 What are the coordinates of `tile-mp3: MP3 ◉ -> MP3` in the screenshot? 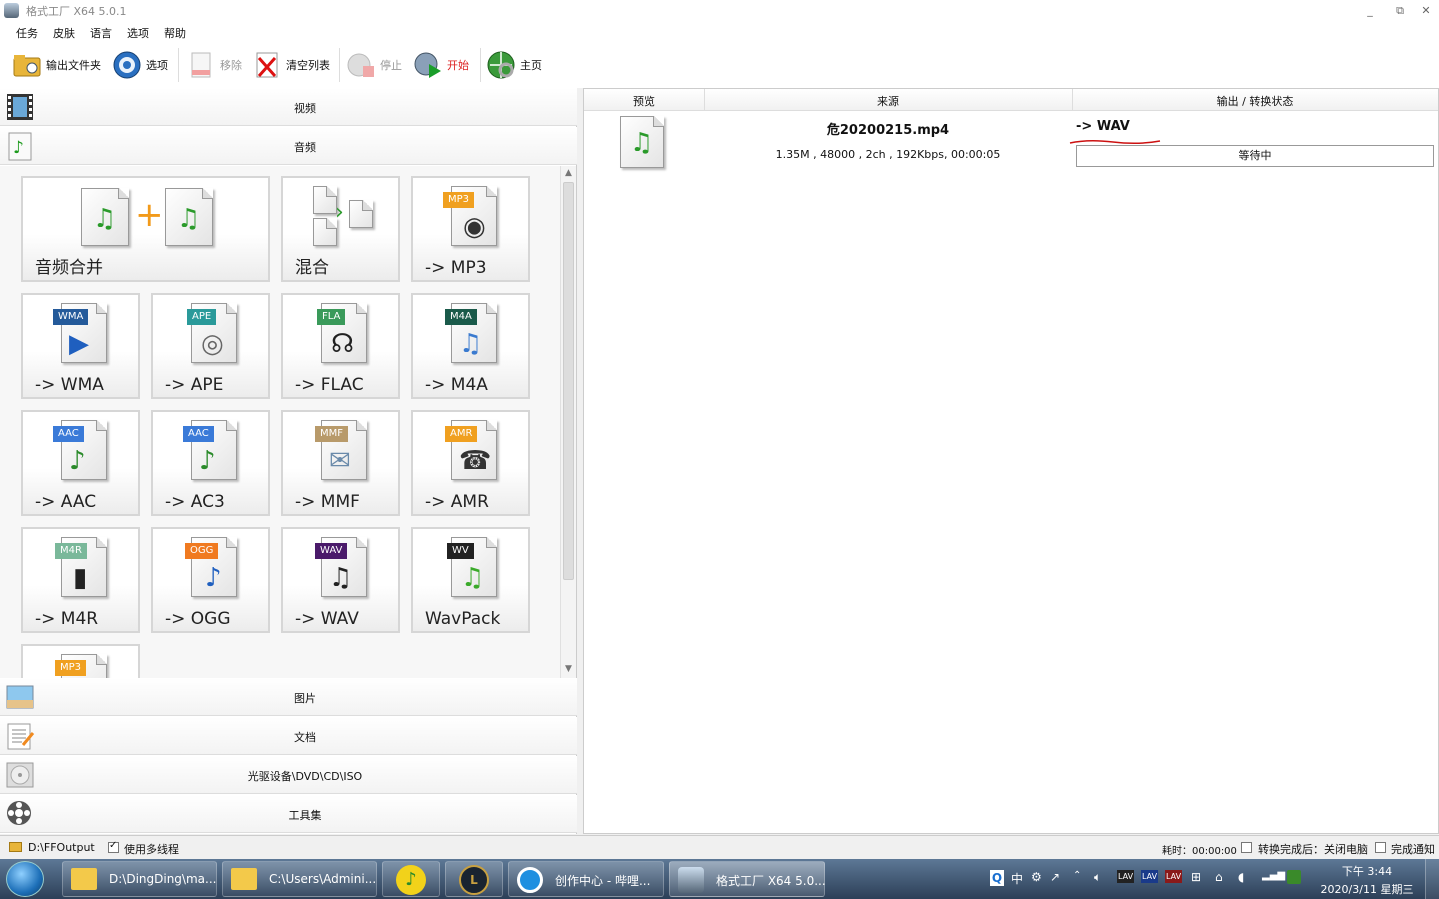 It's located at (470, 229).